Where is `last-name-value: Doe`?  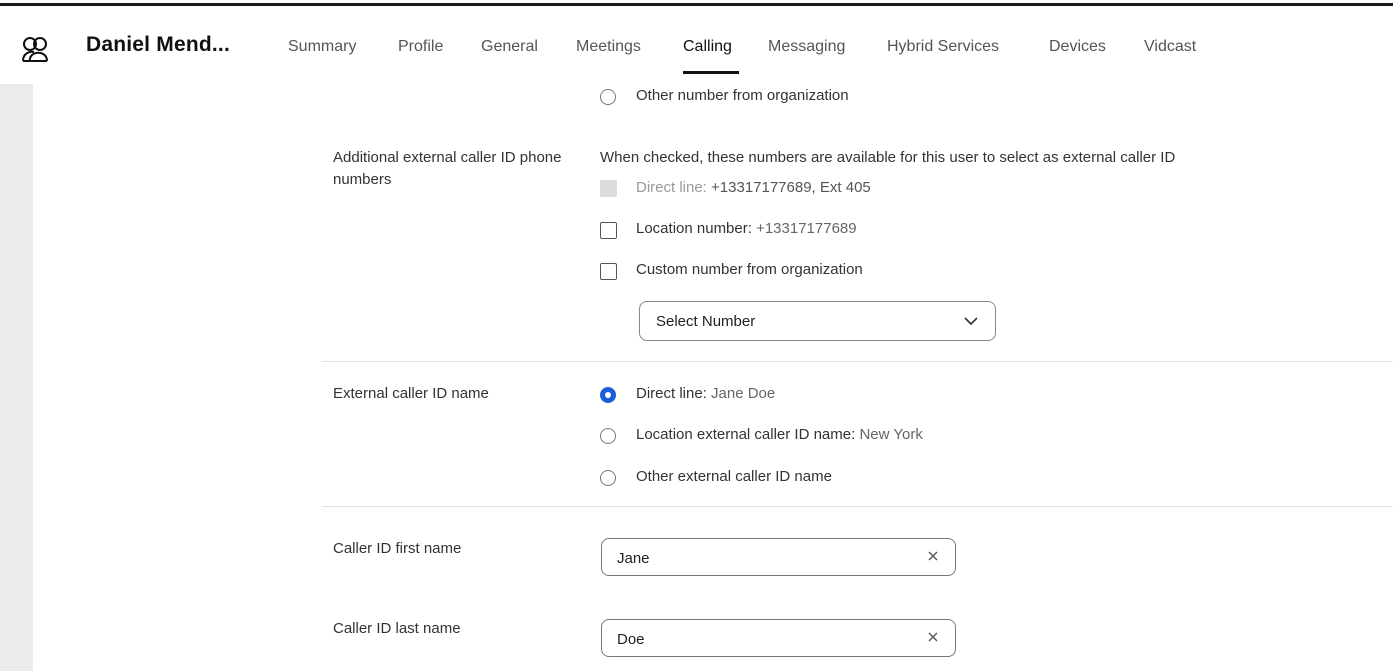
last-name-value: Doe is located at coordinates (631, 639).